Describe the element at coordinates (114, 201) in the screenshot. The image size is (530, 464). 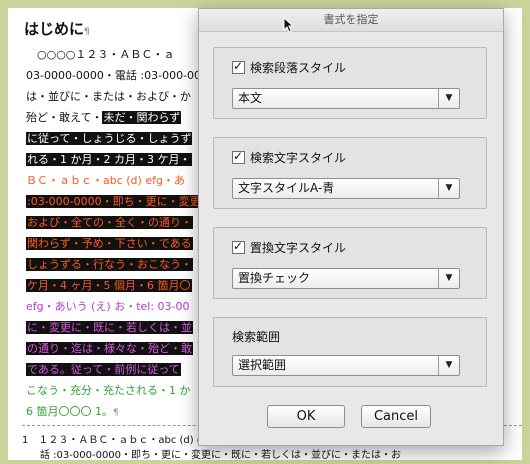
I see `text-line: :03-000-0000・即ち・更に・変更` at that location.